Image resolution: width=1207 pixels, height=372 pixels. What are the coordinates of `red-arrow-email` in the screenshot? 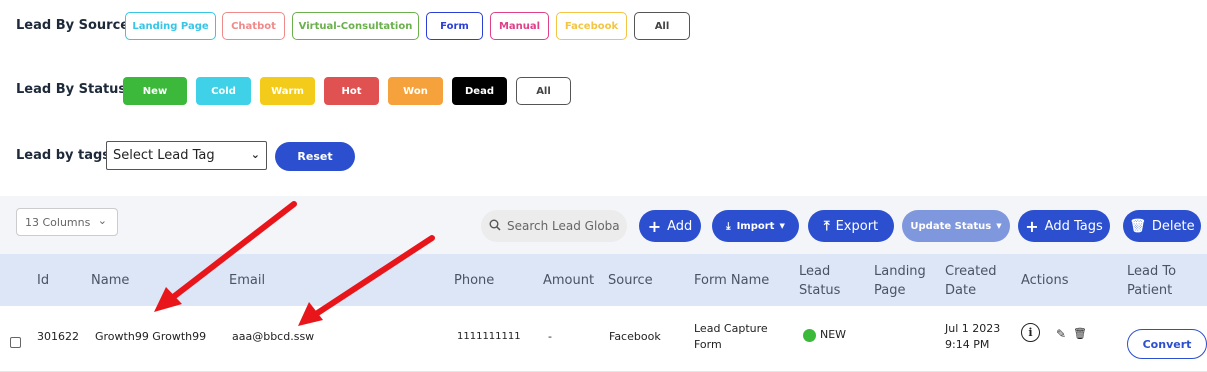 It's located at (366, 280).